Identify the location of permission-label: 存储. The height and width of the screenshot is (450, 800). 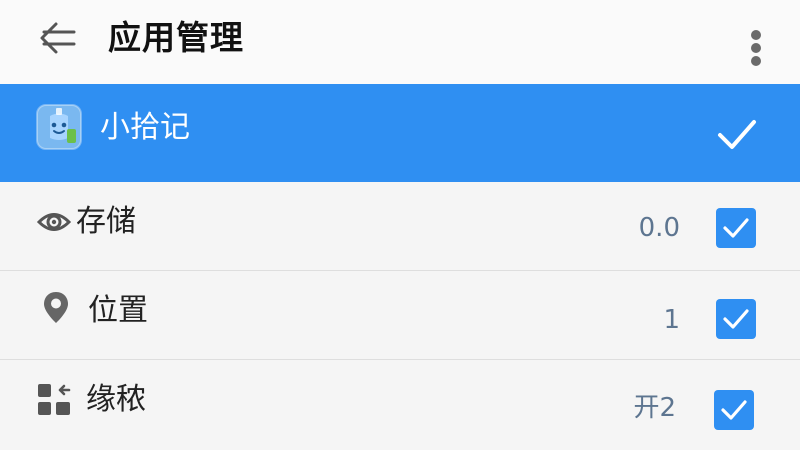
(106, 221).